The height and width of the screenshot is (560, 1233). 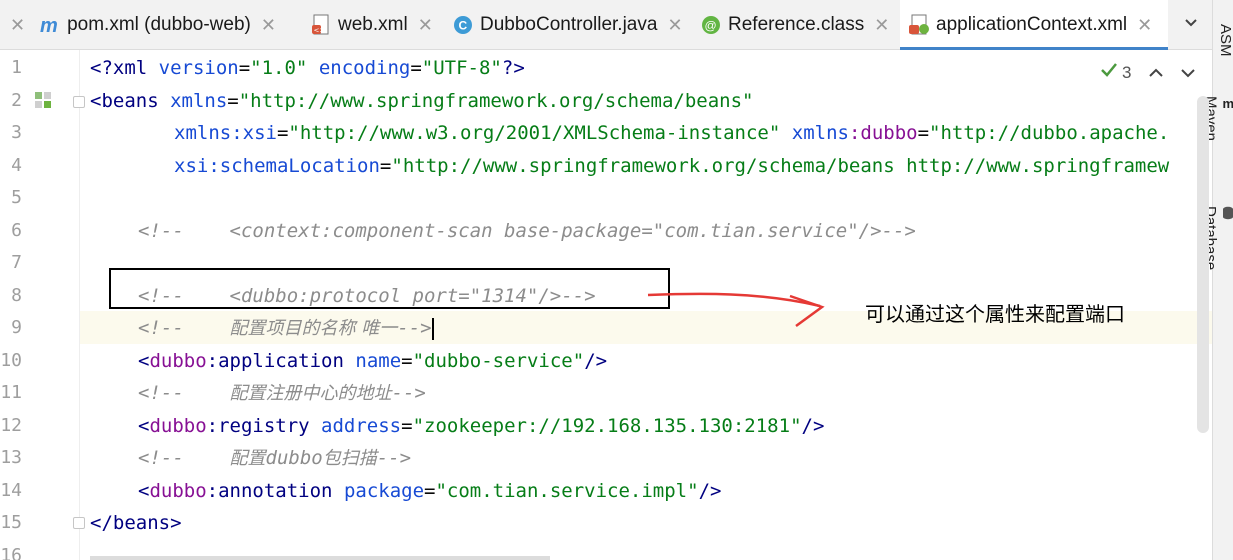 I want to click on code-line-9: <!-- 配置项目的名称 唯一-->, so click(x=286, y=328).